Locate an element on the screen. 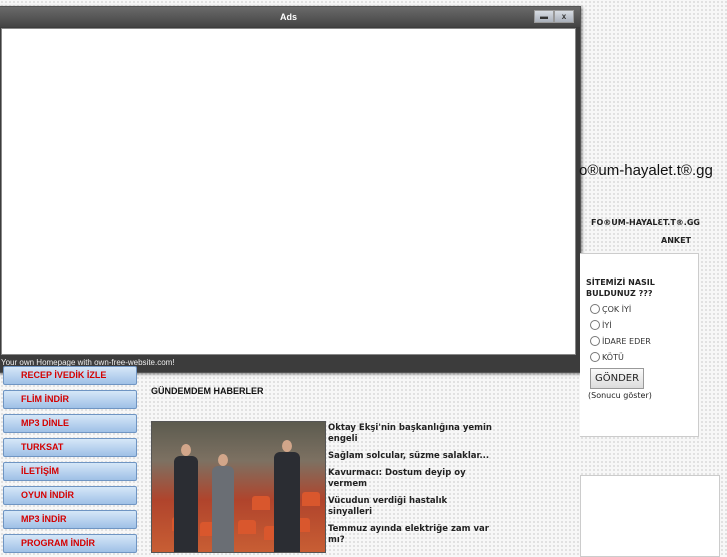  nav-item-recep-ivedik: RECEP İVEDİK İZLE is located at coordinates (70, 375).